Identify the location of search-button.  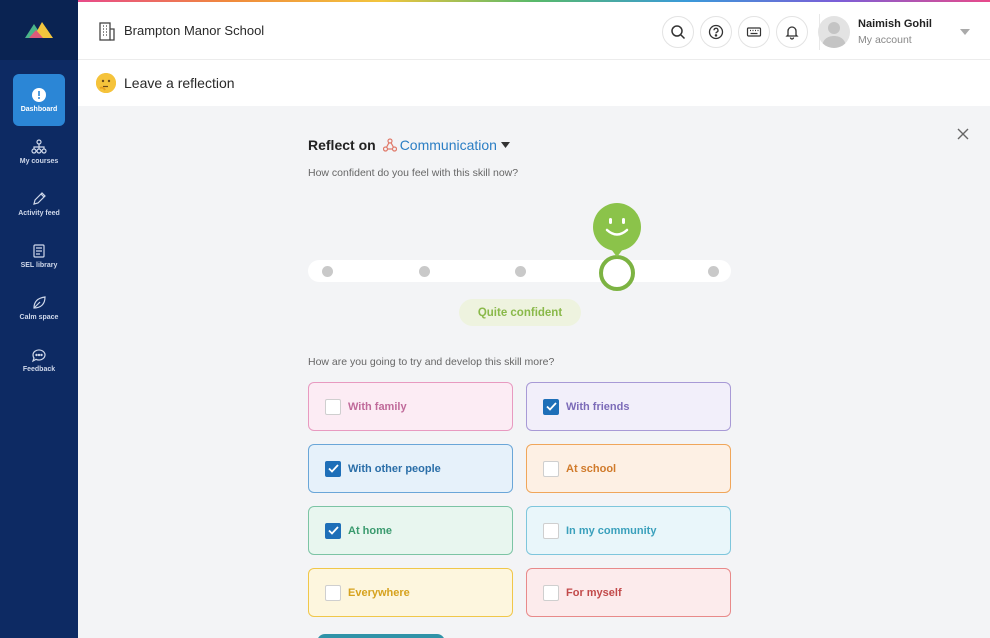
(678, 32).